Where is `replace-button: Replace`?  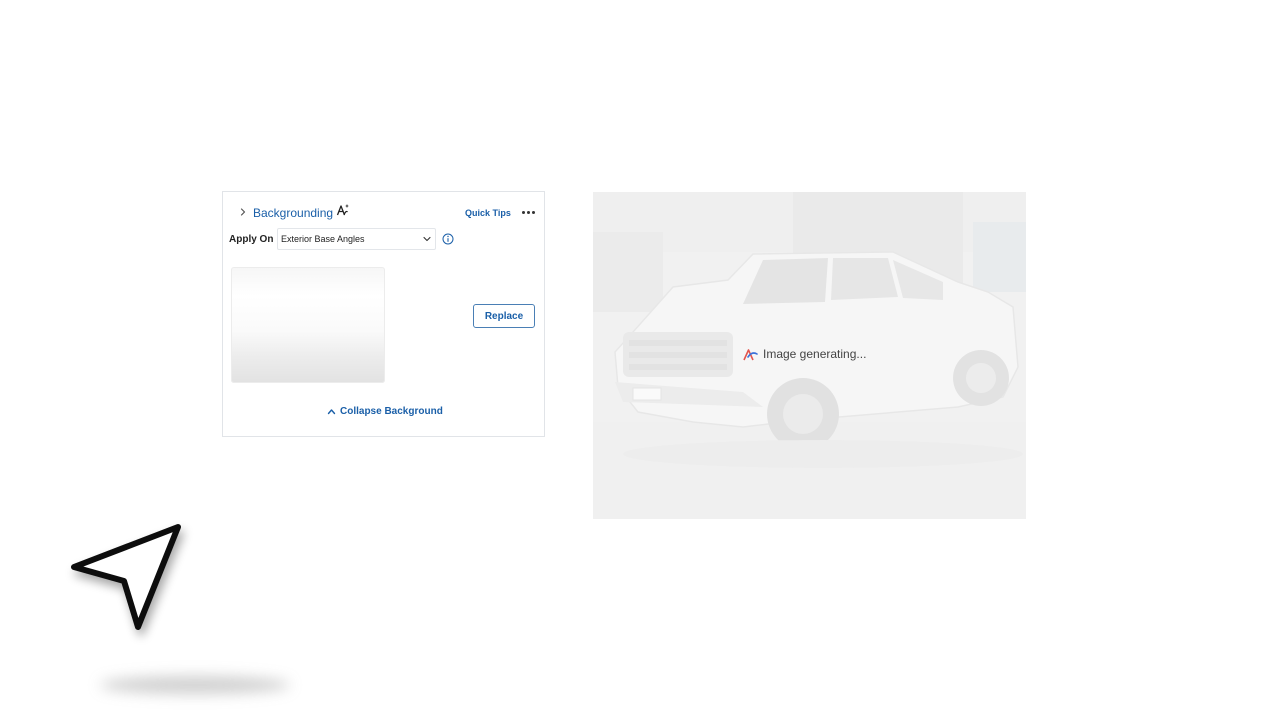 replace-button: Replace is located at coordinates (504, 316).